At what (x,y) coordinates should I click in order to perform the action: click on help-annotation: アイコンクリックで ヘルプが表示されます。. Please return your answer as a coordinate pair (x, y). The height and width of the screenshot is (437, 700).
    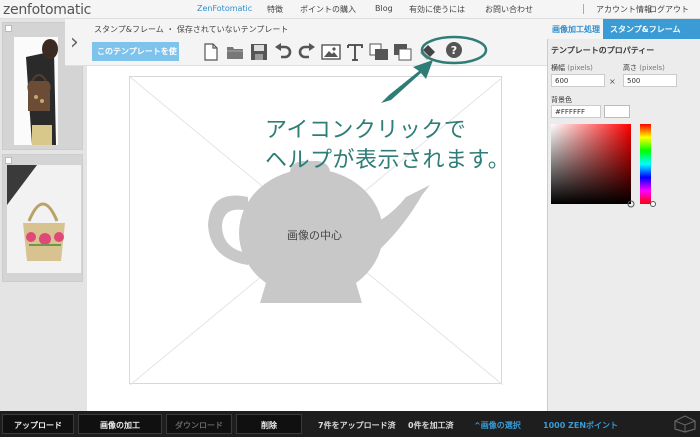
    Looking at the image, I should click on (387, 146).